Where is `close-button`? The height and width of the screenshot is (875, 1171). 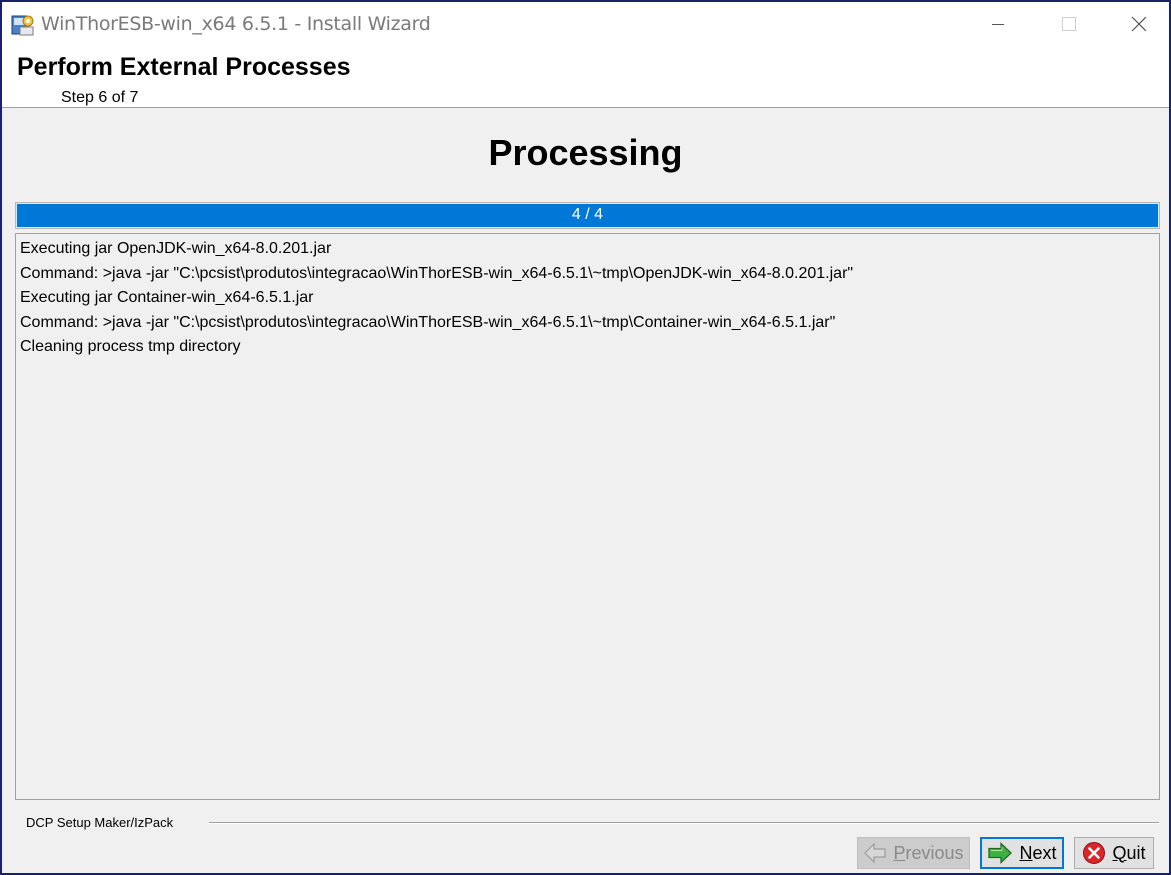 close-button is located at coordinates (1139, 24).